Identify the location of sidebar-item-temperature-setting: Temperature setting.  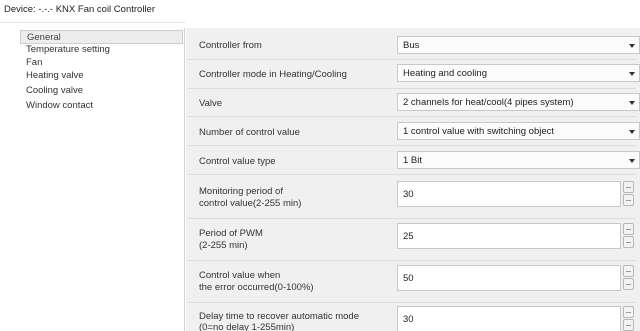
(65, 50).